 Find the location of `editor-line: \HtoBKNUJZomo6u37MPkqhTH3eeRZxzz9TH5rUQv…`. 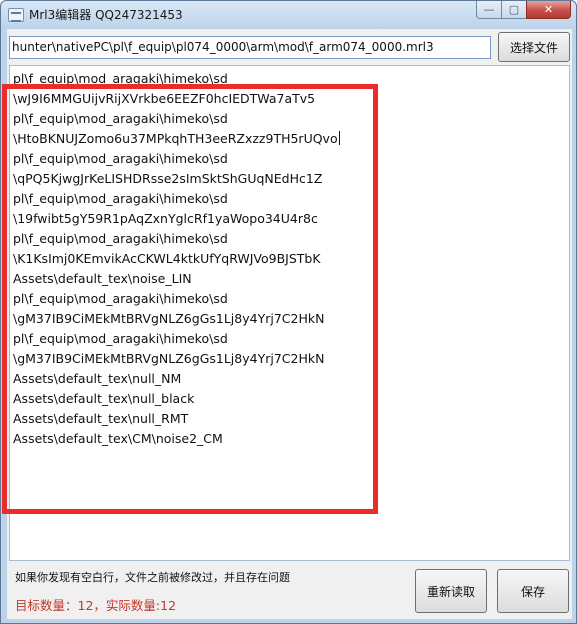

editor-line: \HtoBKNUJZomo6u37MPkqhTH3eeRZxzz9TH5rUQv… is located at coordinates (176, 138).